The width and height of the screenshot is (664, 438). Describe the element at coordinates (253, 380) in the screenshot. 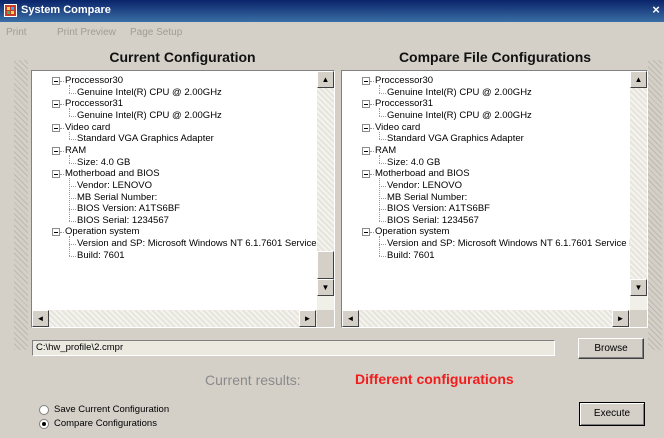

I see `results-label: Current results:` at that location.